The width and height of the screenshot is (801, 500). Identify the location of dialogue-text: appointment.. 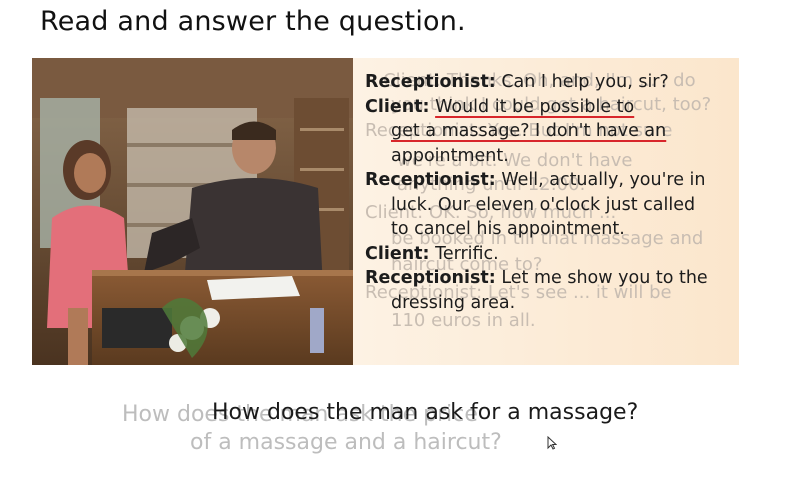
(450, 155).